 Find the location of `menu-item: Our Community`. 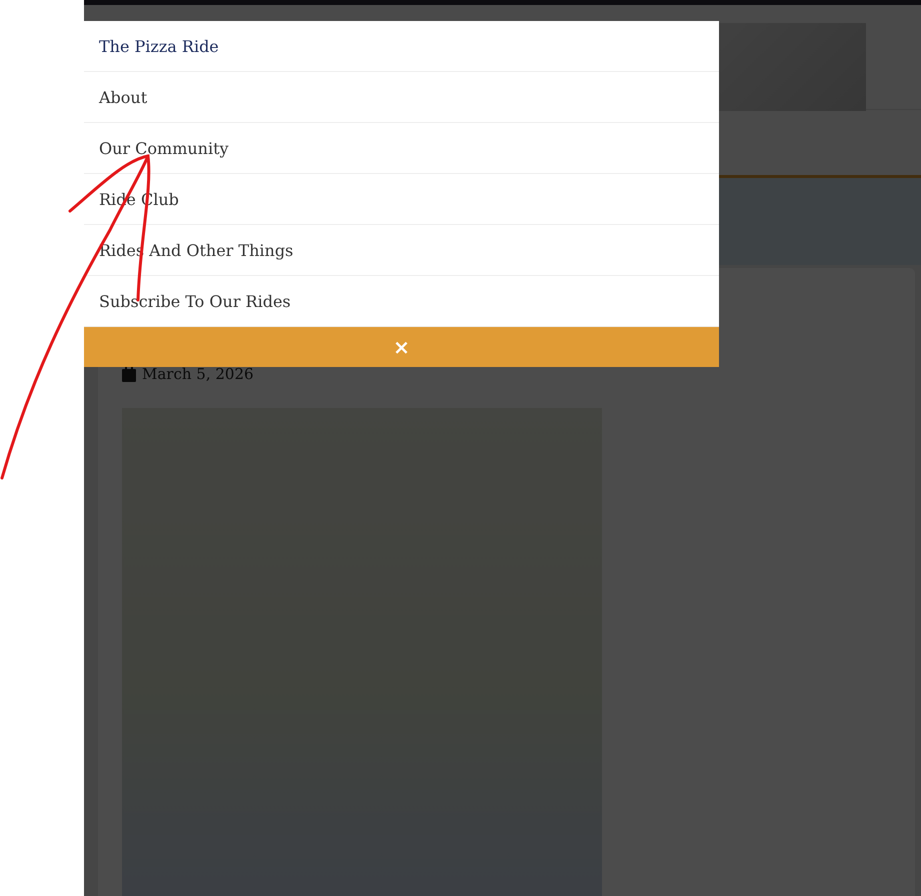

menu-item: Our Community is located at coordinates (401, 148).